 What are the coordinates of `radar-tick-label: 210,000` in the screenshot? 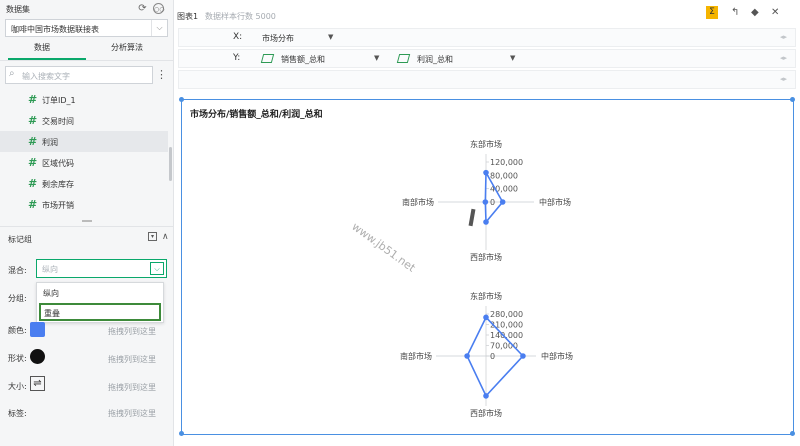 It's located at (506, 325).